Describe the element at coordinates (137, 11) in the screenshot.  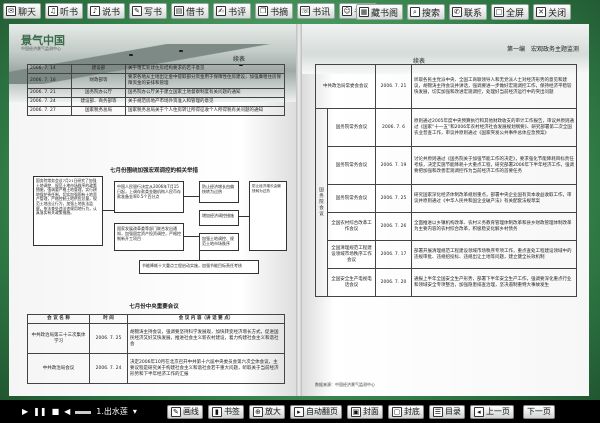
I see `write-icon: ✎` at that location.